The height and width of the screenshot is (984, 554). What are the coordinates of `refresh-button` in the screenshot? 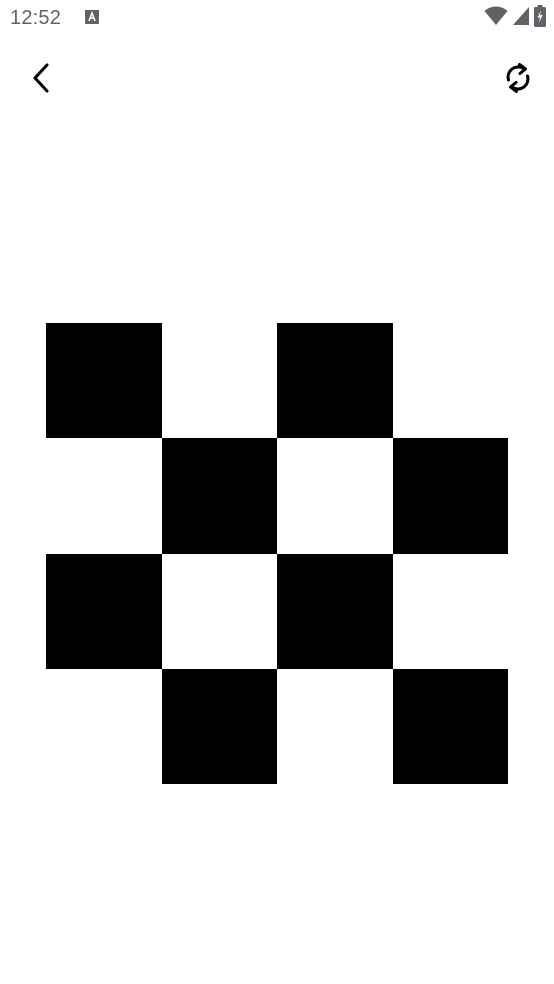 It's located at (518, 80).